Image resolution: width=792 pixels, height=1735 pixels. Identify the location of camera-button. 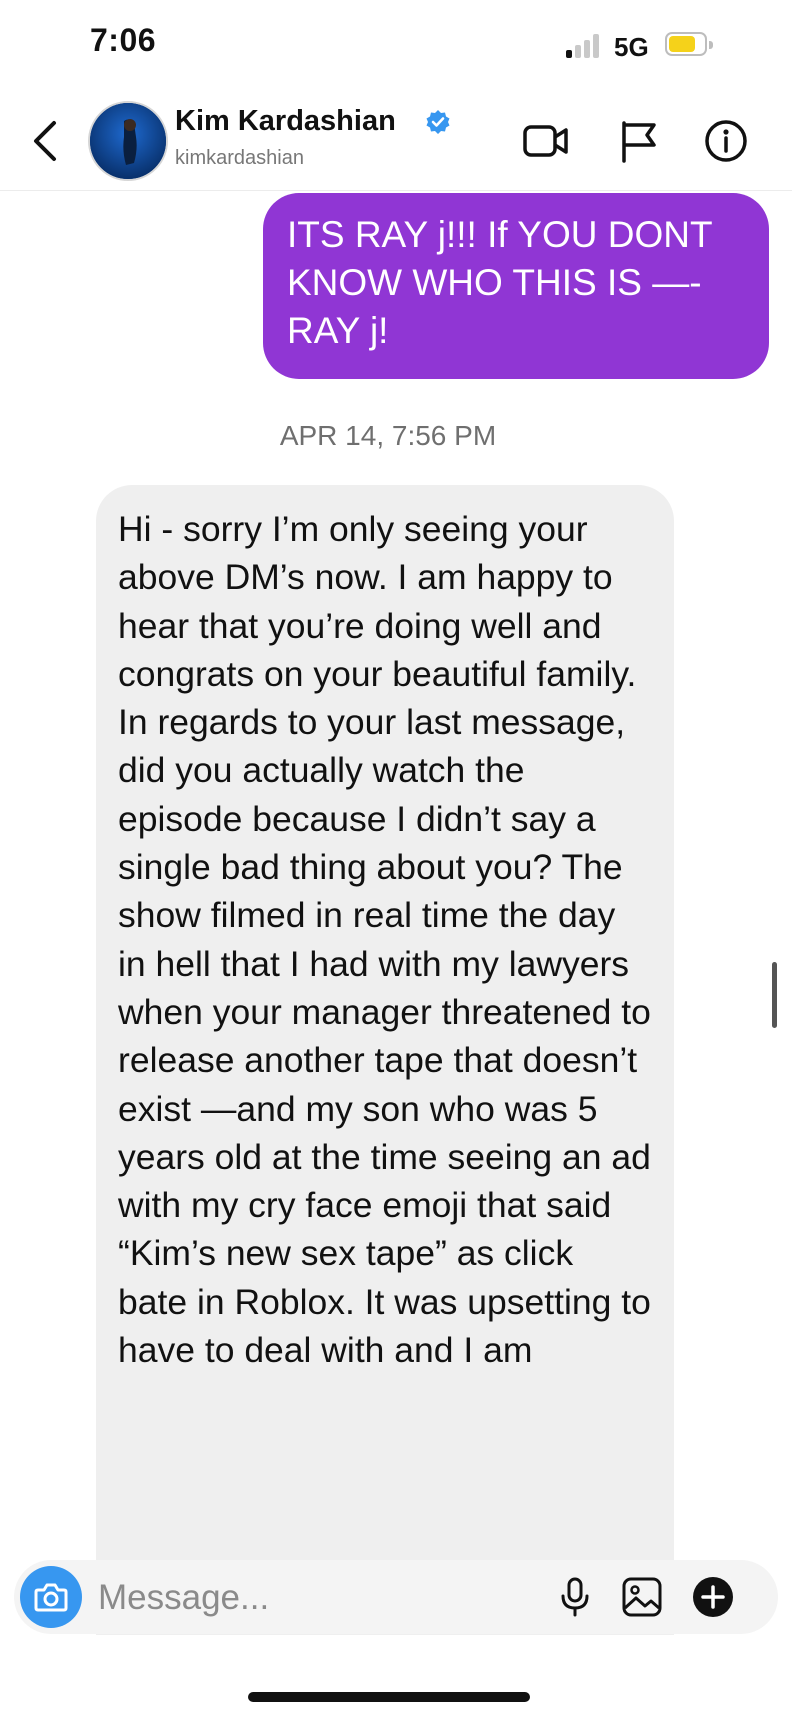
(51, 1597).